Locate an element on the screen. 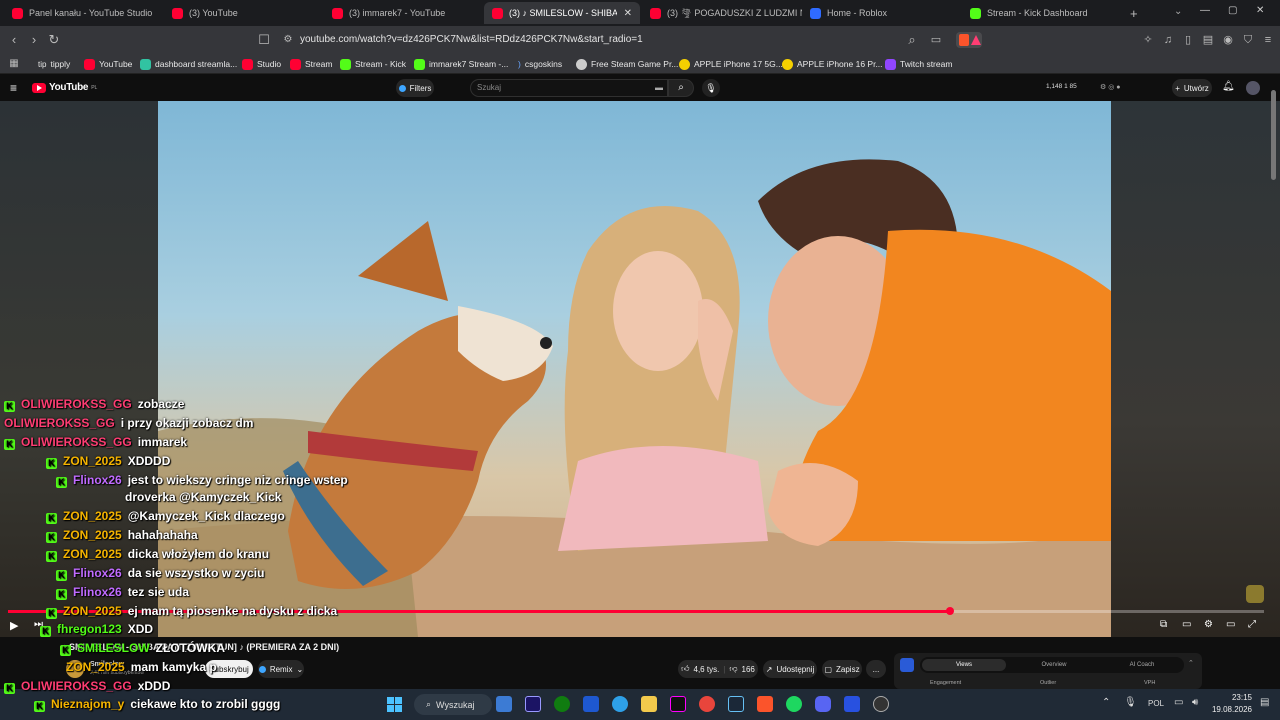  like-count: 4,6 tys. is located at coordinates (707, 669).